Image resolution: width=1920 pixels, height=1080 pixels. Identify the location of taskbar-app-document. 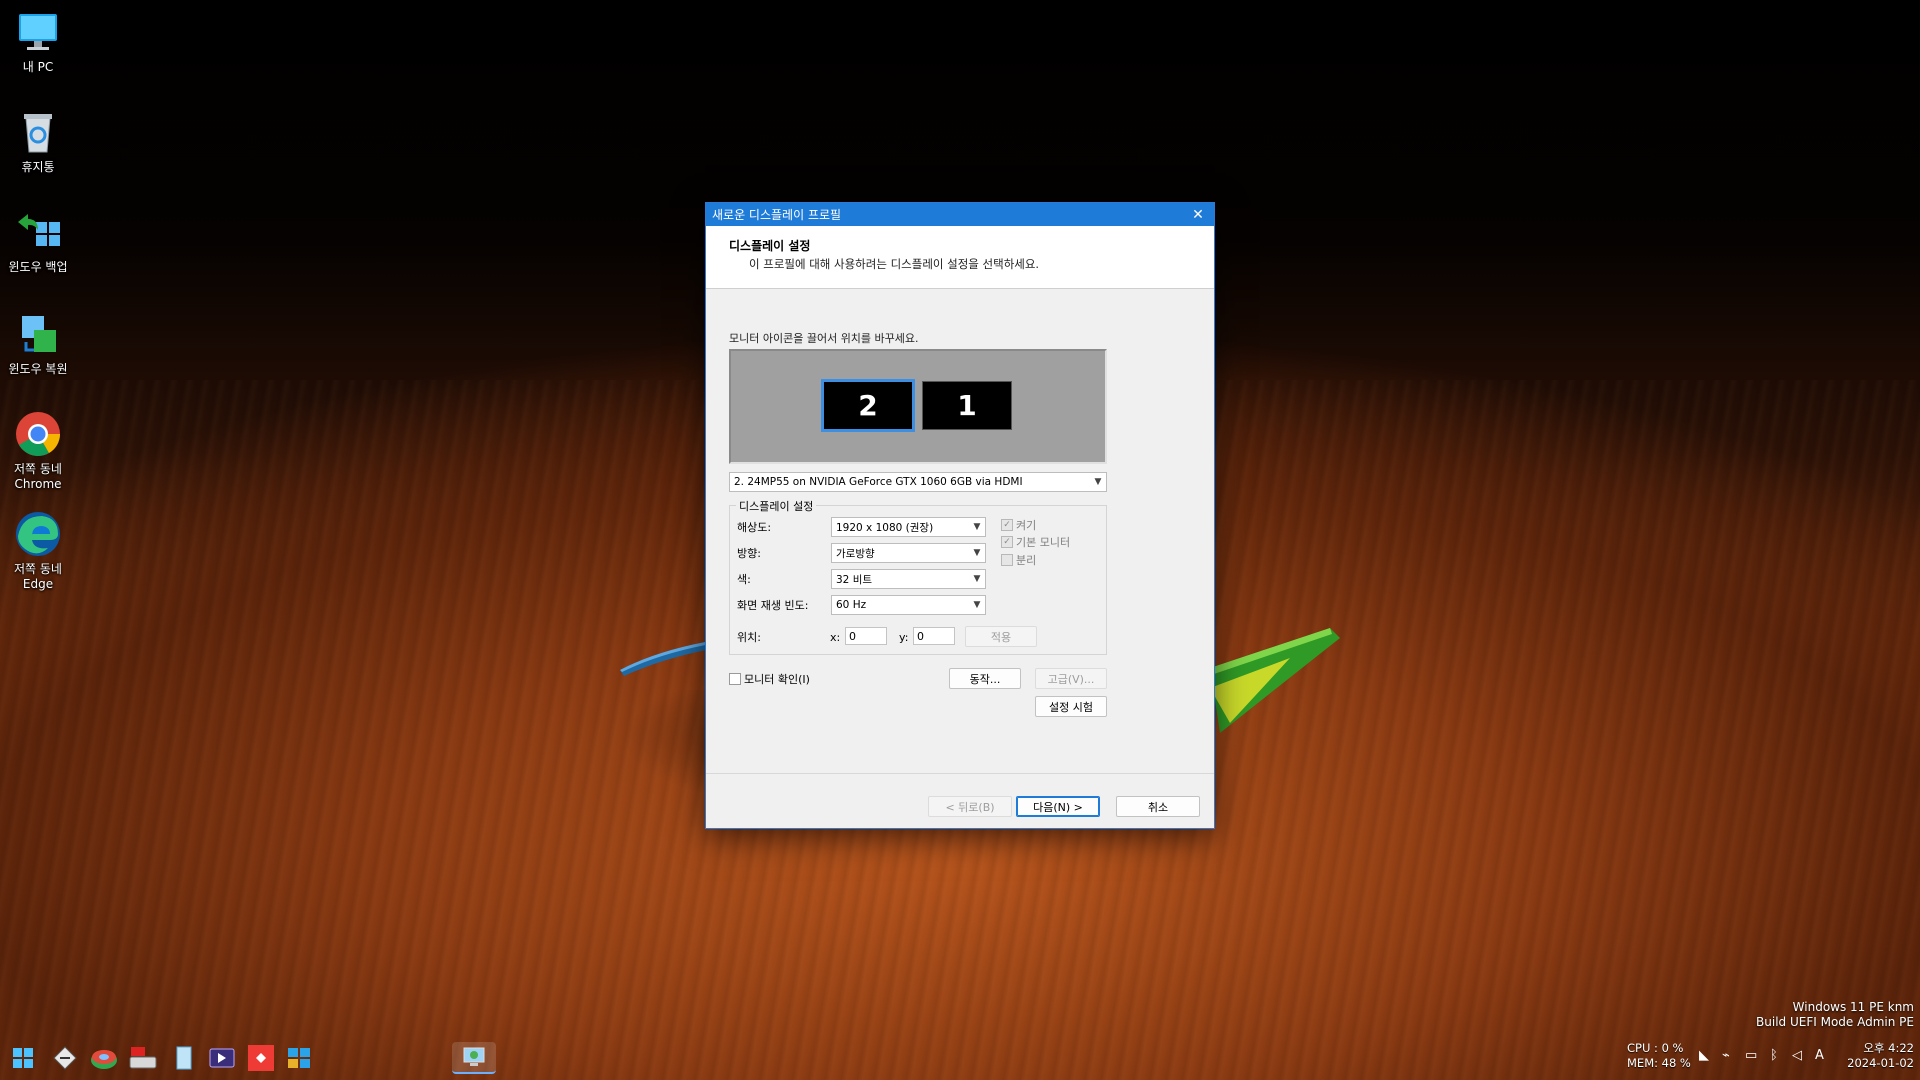
(184, 1058).